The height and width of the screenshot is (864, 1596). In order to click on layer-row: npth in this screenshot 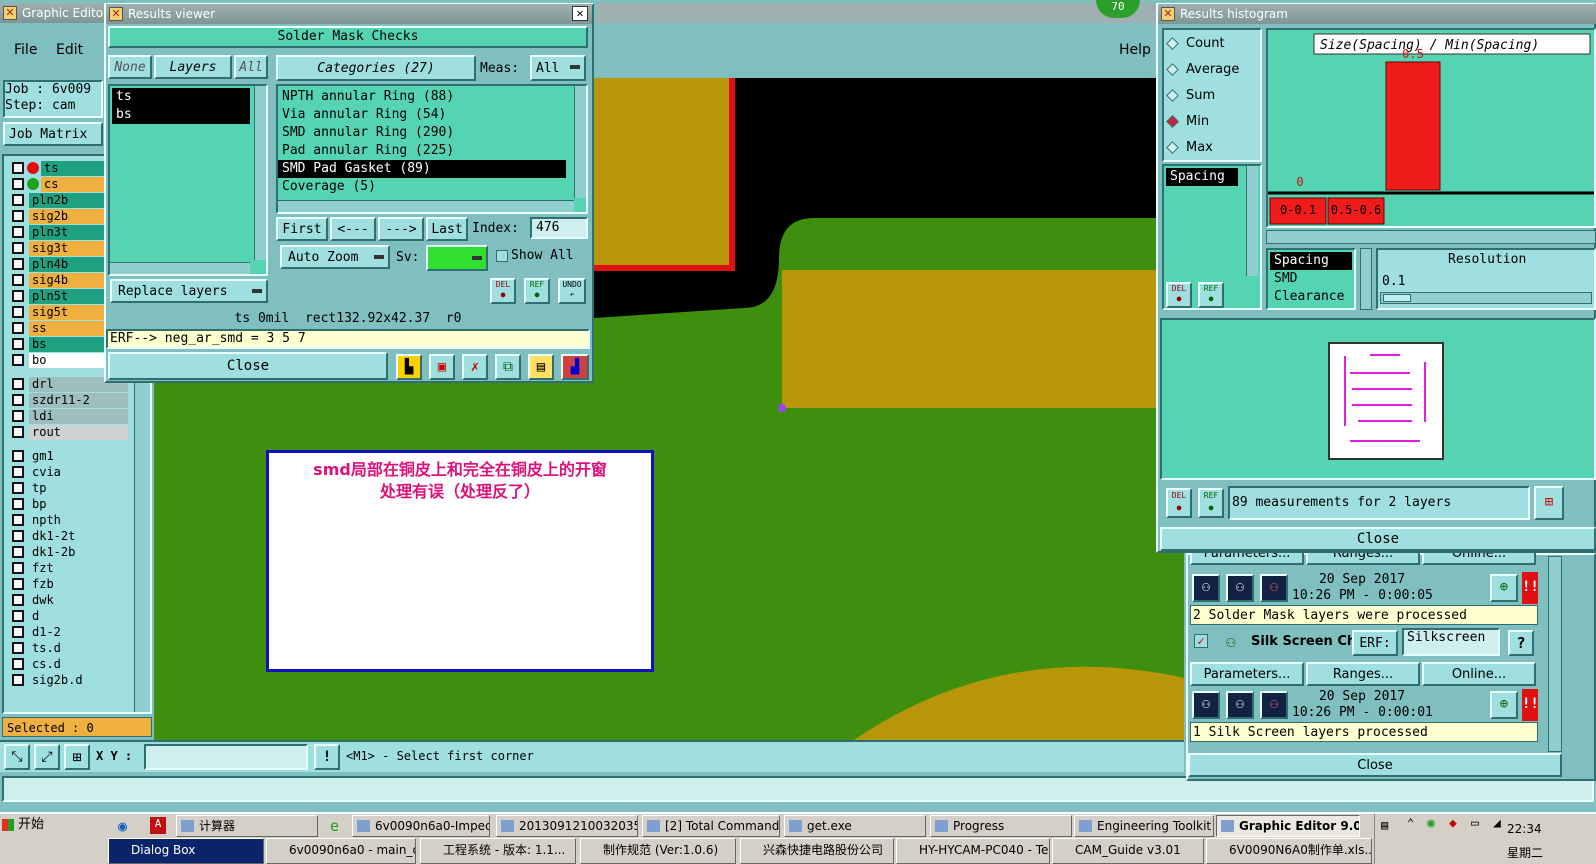, I will do `click(68, 520)`.